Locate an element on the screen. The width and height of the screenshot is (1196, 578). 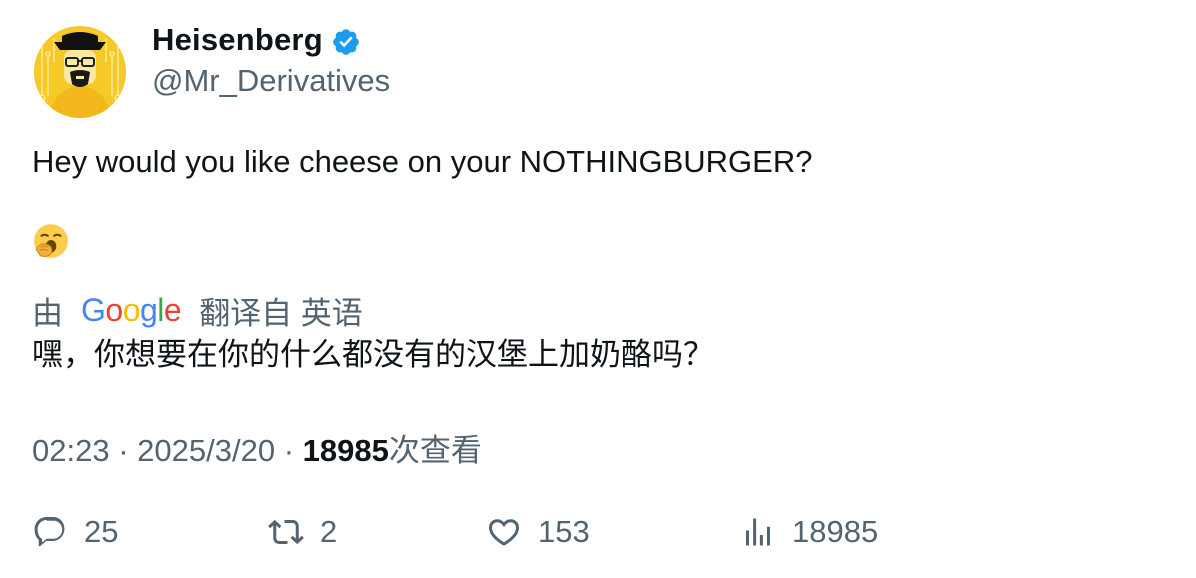
reply-button: 25 is located at coordinates (75, 532).